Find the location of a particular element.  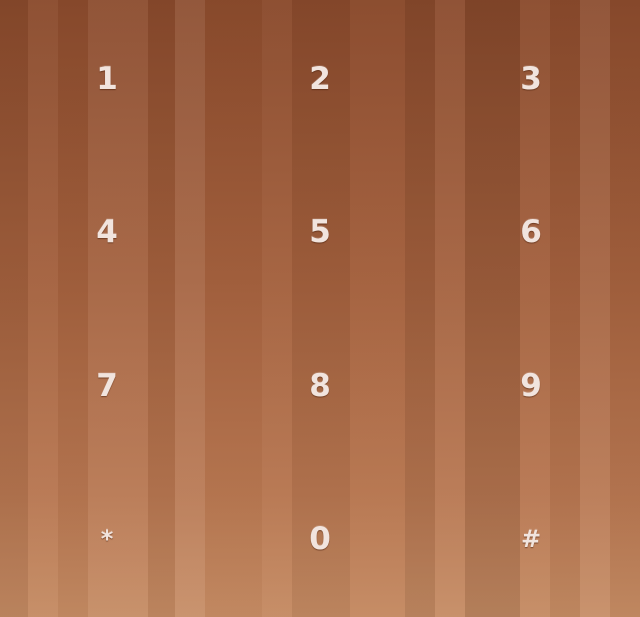

key-9-label: 9 is located at coordinates (531, 385).